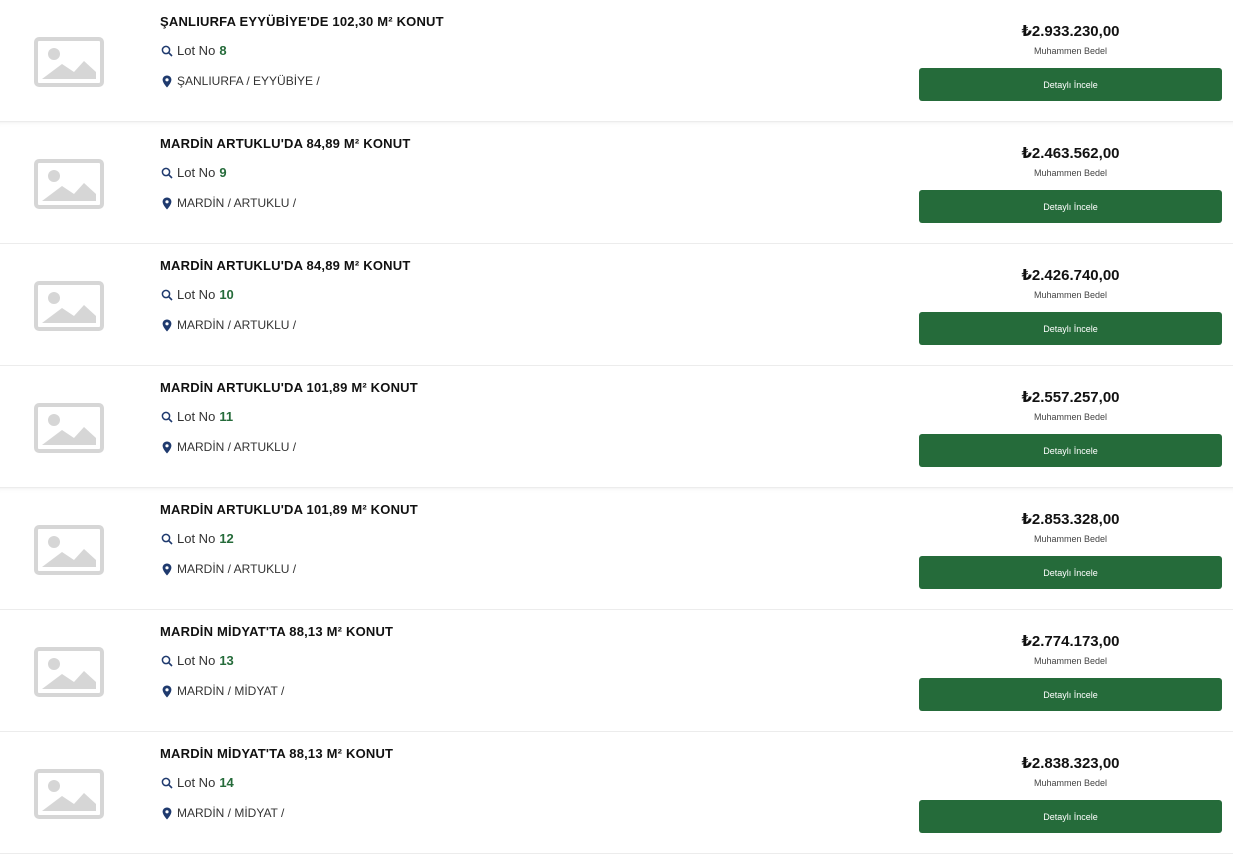  What do you see at coordinates (226, 660) in the screenshot?
I see `lot-number: 13` at bounding box center [226, 660].